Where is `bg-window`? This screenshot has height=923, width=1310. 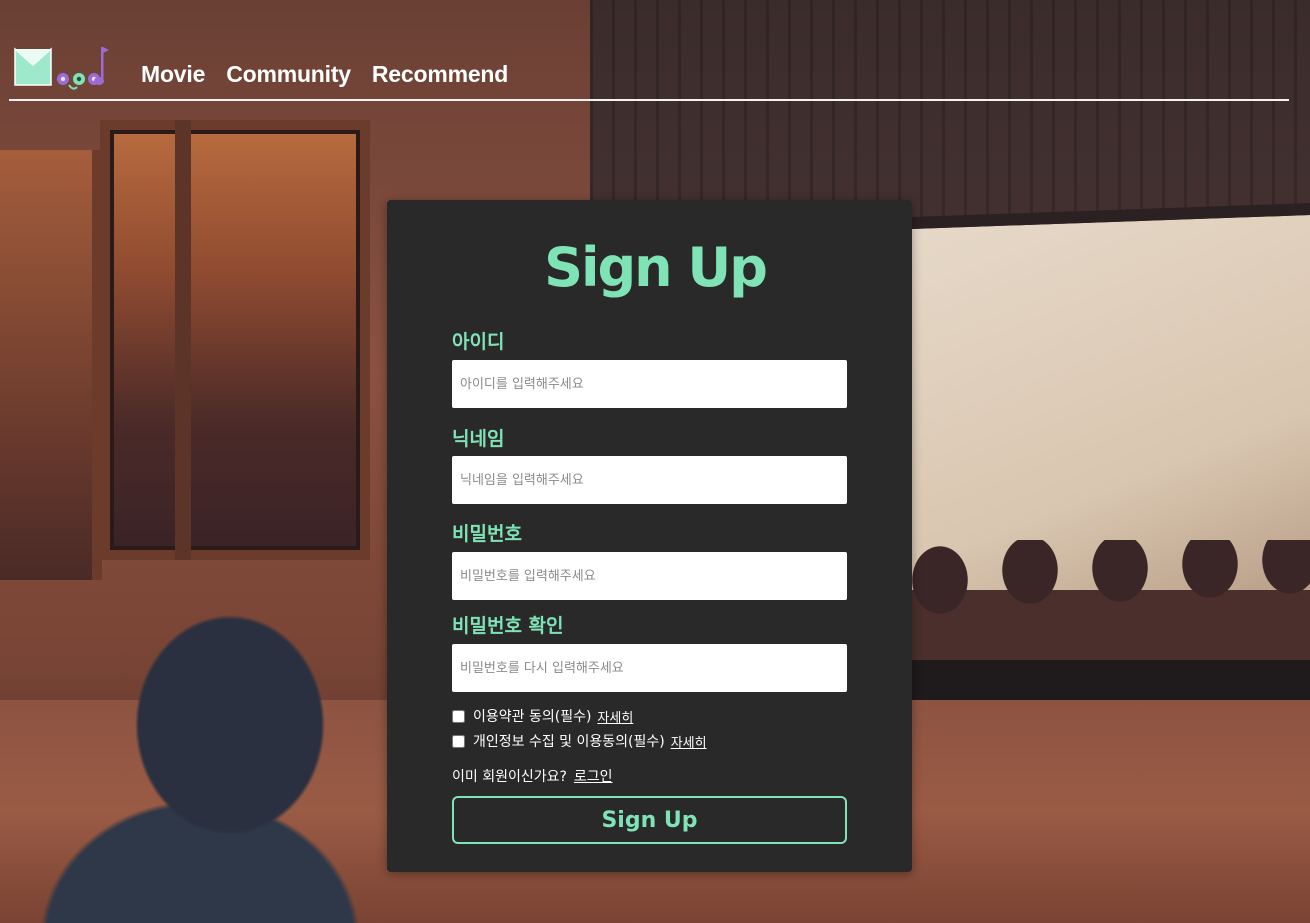 bg-window is located at coordinates (235, 340).